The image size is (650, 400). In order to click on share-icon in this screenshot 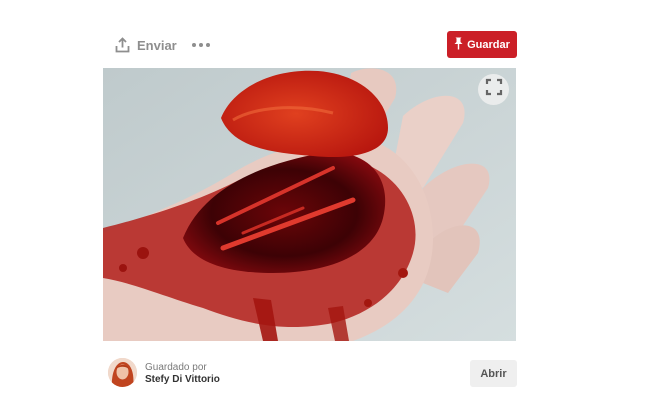, I will do `click(122, 45)`.